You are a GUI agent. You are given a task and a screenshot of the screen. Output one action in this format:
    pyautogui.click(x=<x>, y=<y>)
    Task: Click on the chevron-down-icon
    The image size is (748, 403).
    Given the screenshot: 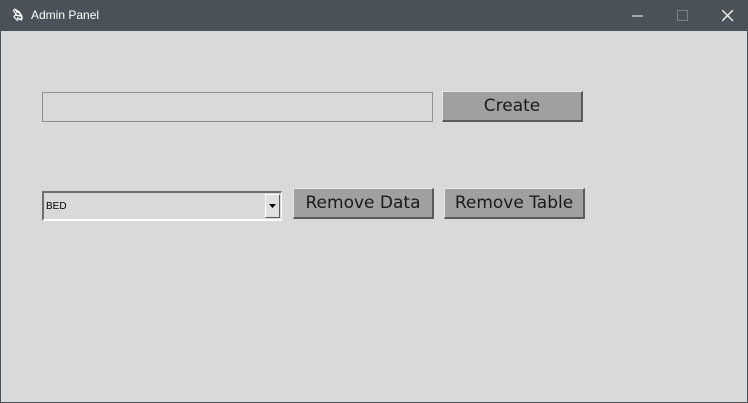 What is the action you would take?
    pyautogui.click(x=272, y=206)
    